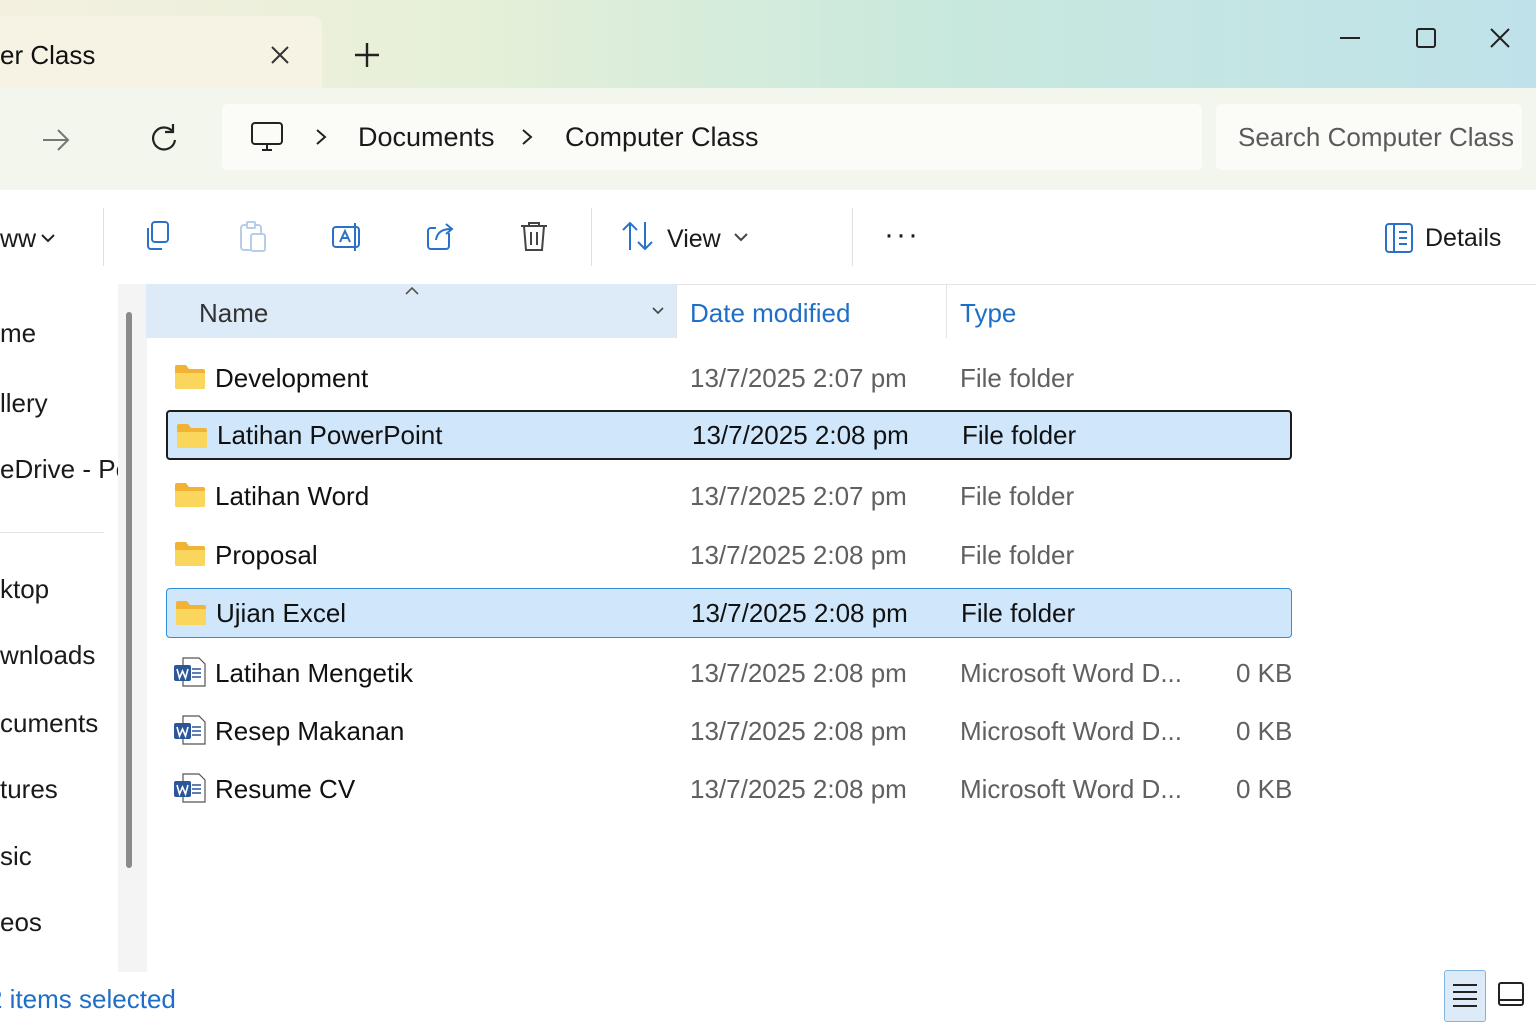  Describe the element at coordinates (267, 137) in the screenshot. I see `this-pc-icon` at that location.